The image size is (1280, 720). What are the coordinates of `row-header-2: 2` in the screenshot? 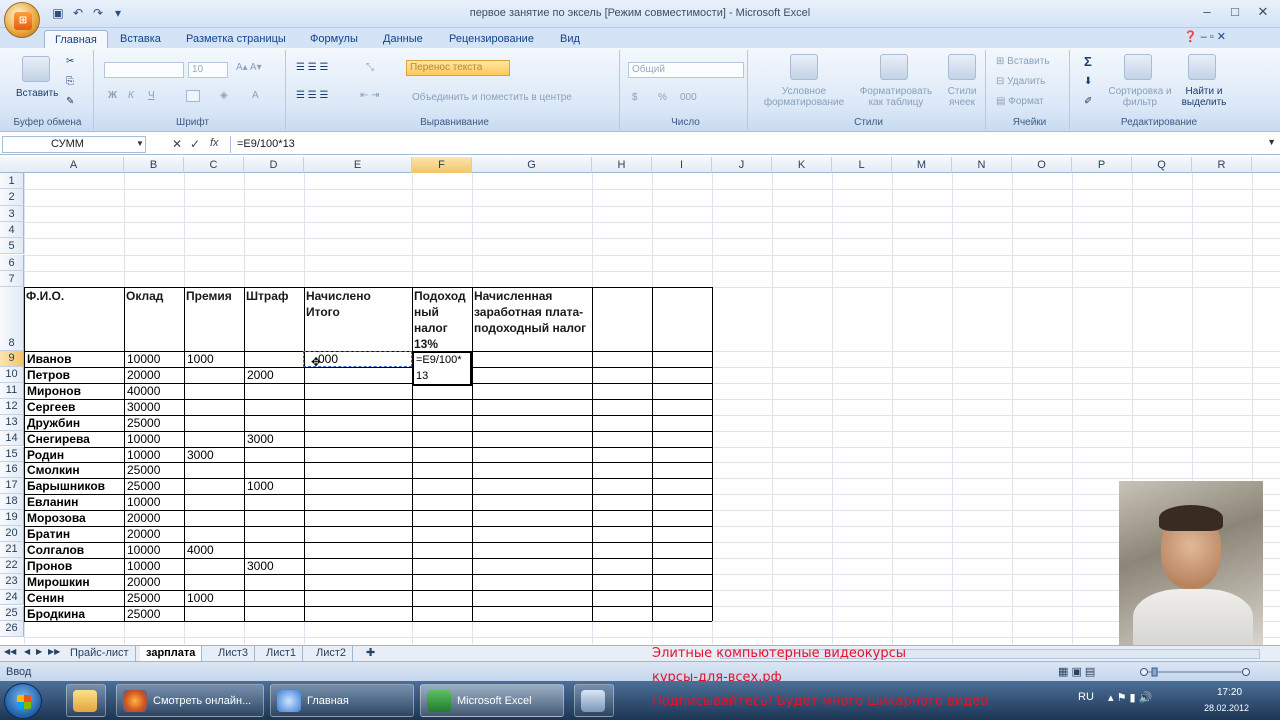 It's located at (12, 197).